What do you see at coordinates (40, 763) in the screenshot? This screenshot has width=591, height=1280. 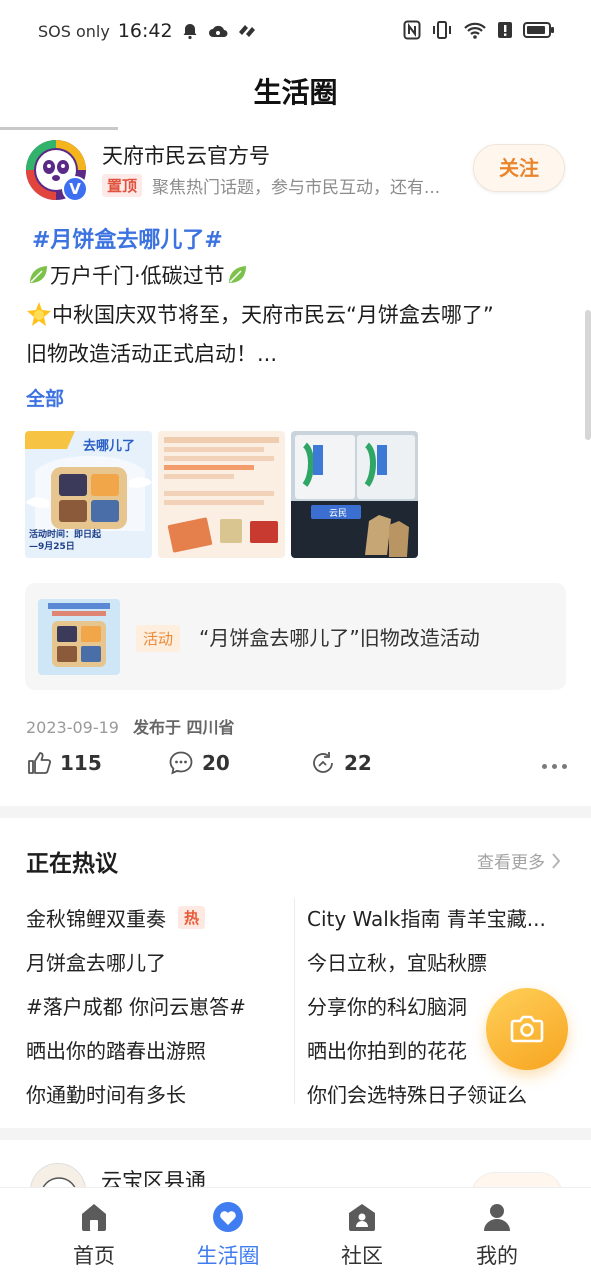 I see `thumbs-up-icon` at bounding box center [40, 763].